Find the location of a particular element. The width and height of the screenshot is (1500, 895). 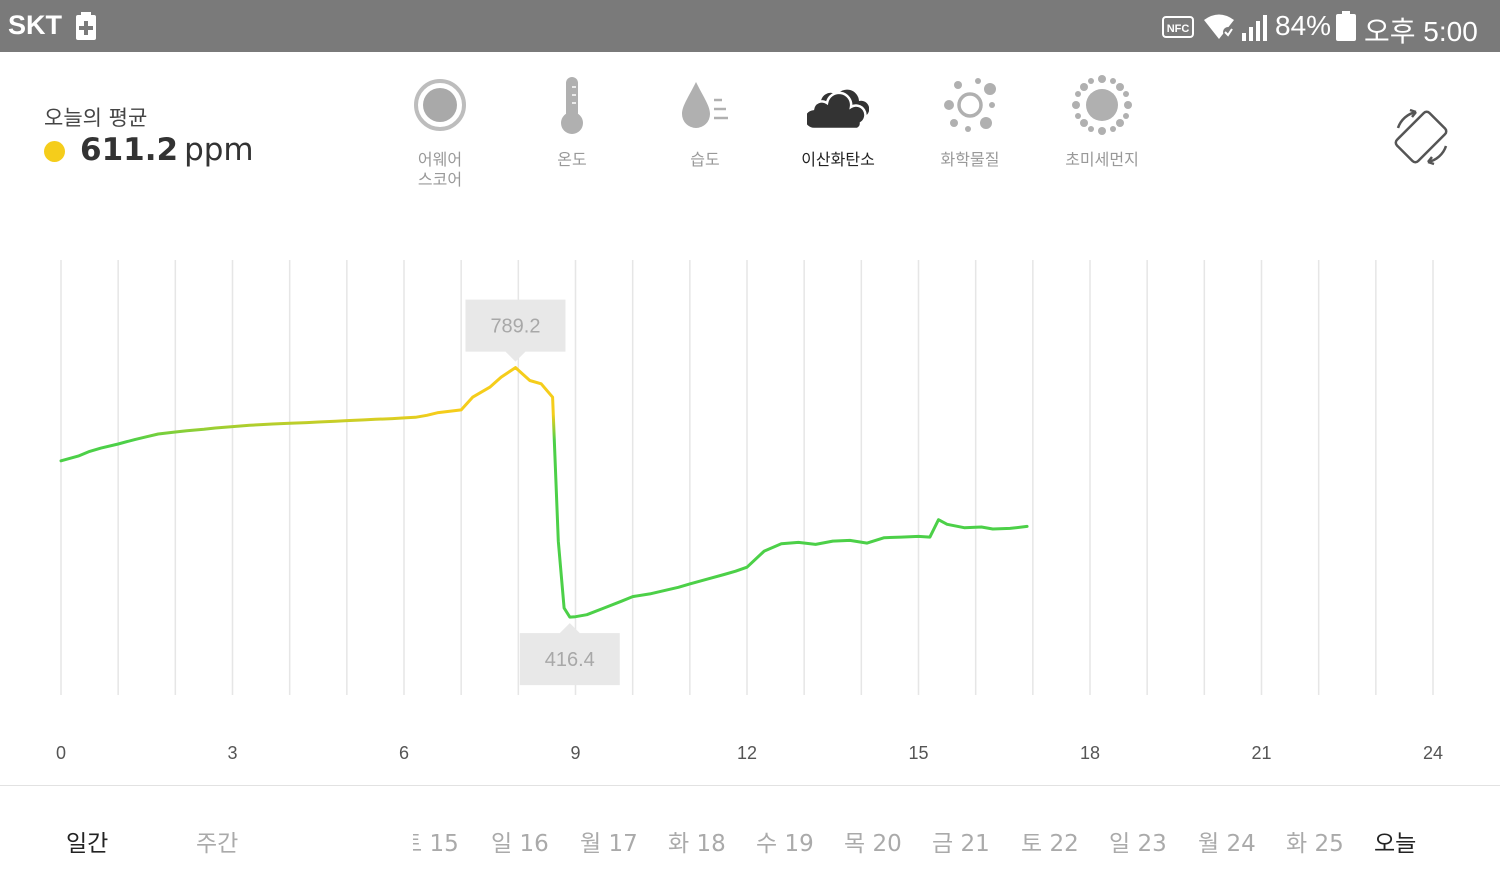

day-item: 토 22 is located at coordinates (1050, 841).